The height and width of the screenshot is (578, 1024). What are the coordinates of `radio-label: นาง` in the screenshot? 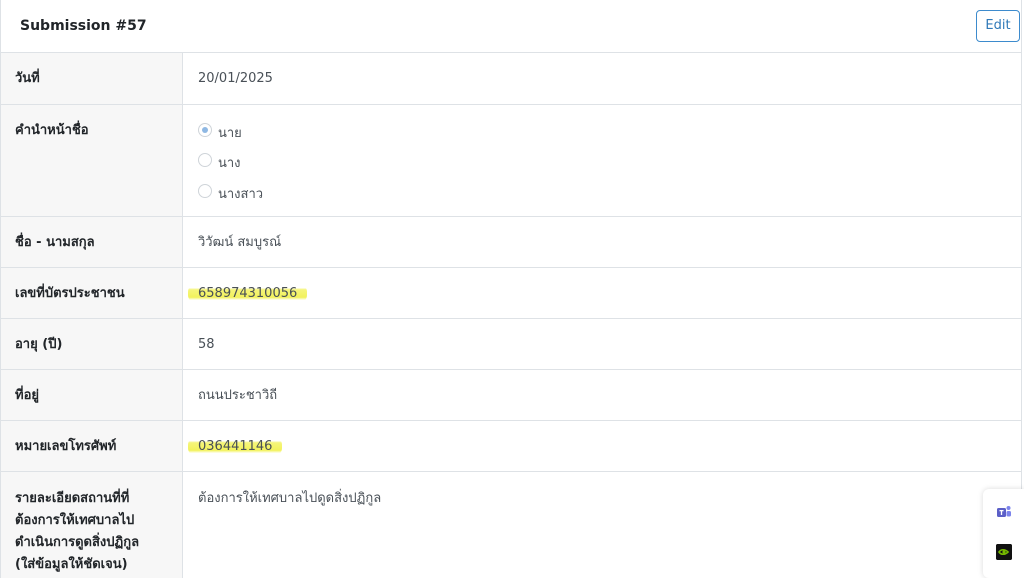 It's located at (229, 163).